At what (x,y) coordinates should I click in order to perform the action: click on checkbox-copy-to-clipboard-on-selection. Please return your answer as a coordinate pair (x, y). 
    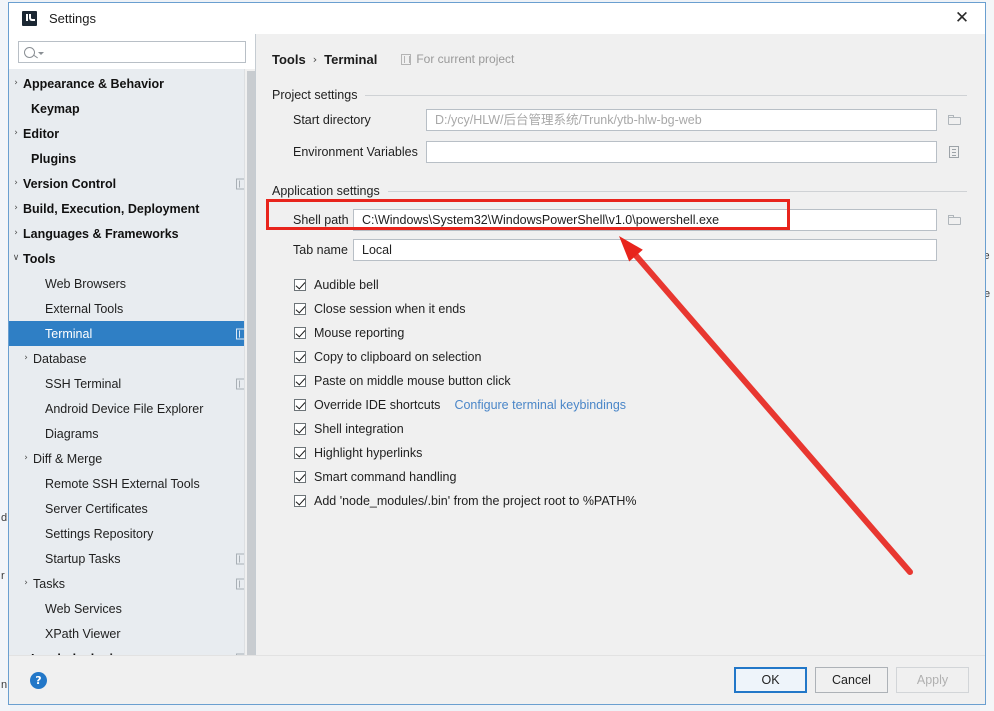
    Looking at the image, I should click on (300, 357).